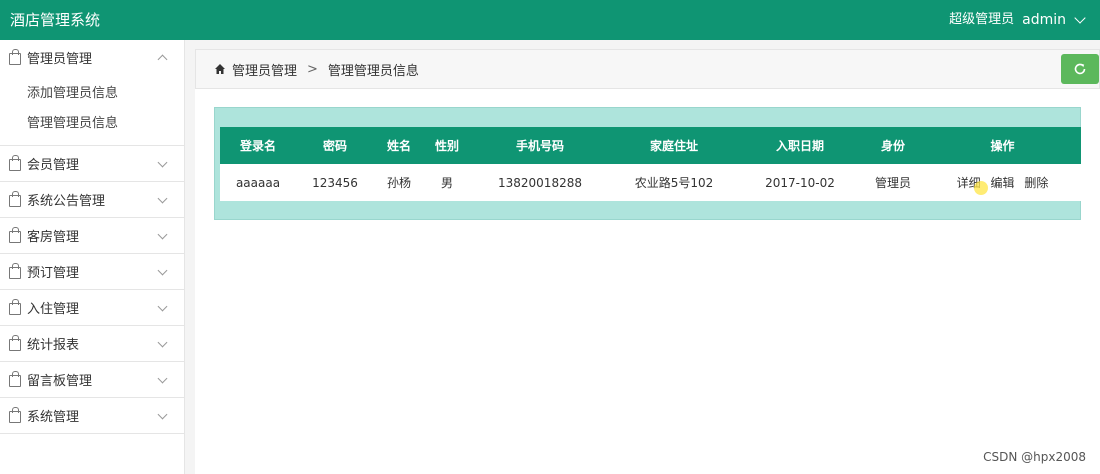 This screenshot has height=474, width=1100. What do you see at coordinates (673, 146) in the screenshot?
I see `col-address: 家庭住址` at bounding box center [673, 146].